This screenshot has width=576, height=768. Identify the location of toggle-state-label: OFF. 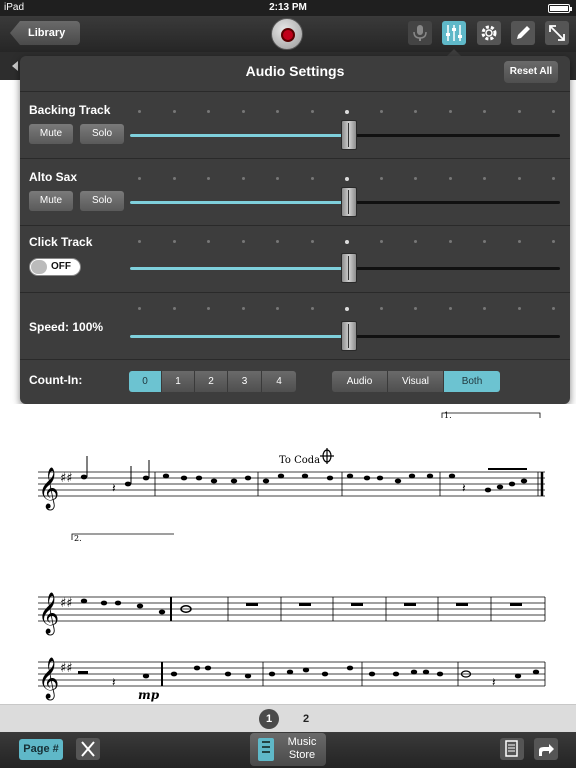
(61, 266).